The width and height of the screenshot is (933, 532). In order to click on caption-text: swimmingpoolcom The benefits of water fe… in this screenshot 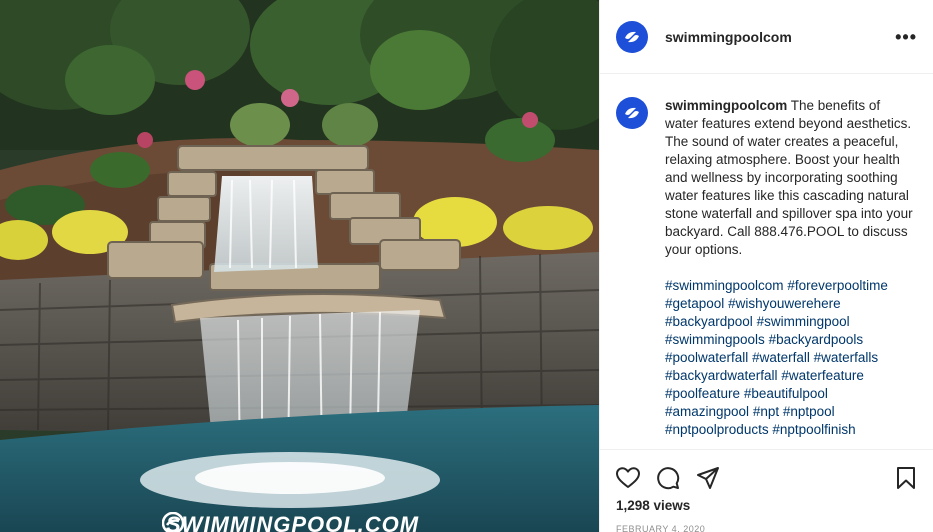, I will do `click(790, 178)`.